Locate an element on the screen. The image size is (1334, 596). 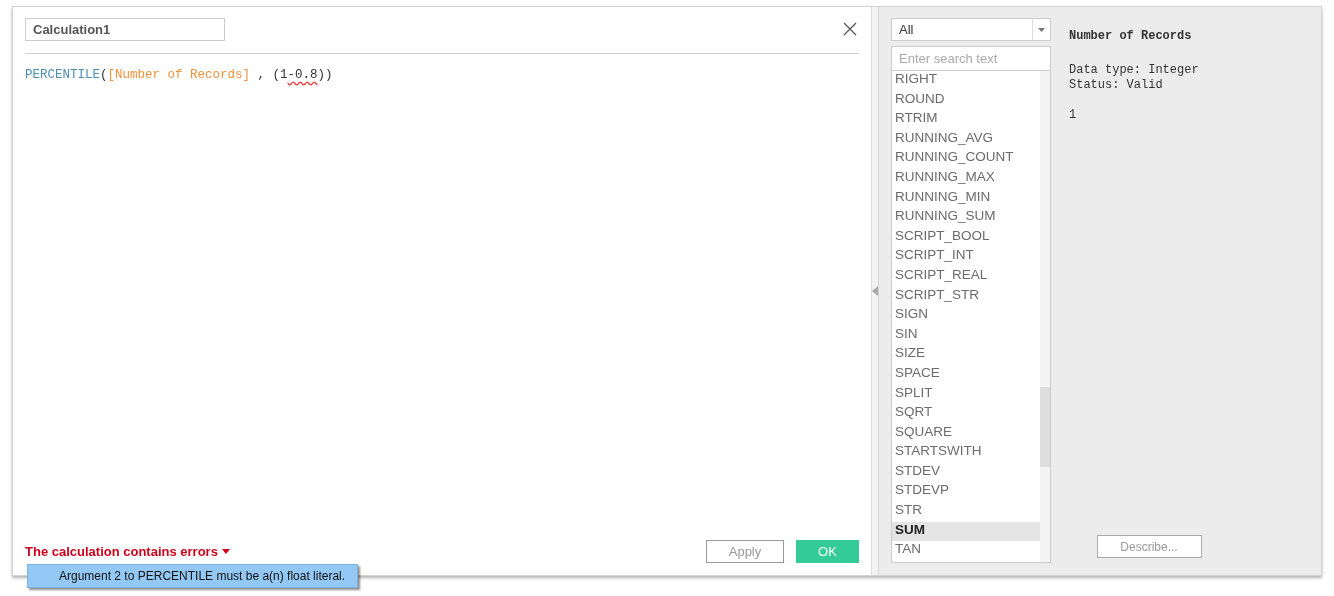
function-item: SIN is located at coordinates (966, 335).